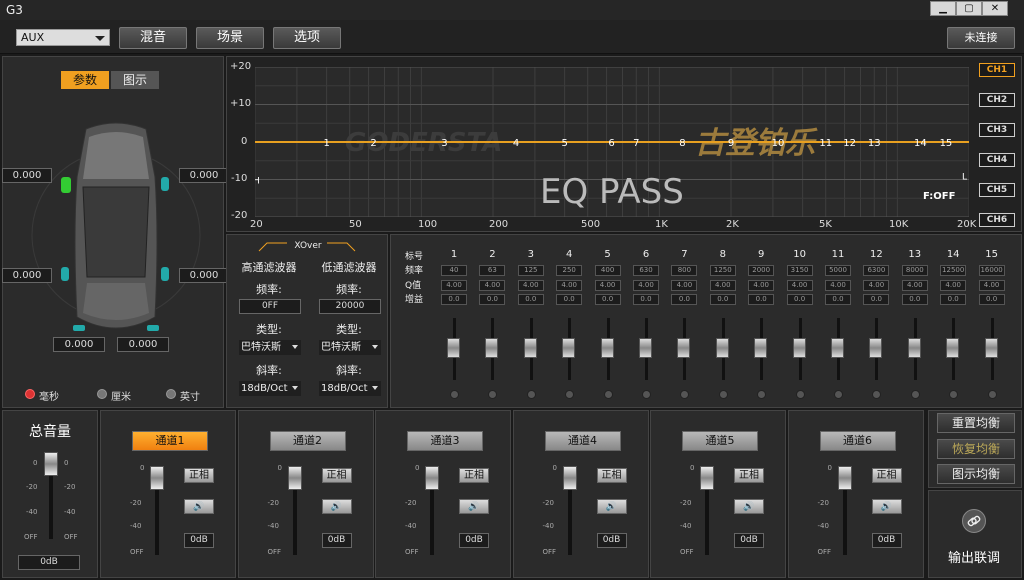 The image size is (1024, 580). I want to click on link-icon, so click(974, 521).